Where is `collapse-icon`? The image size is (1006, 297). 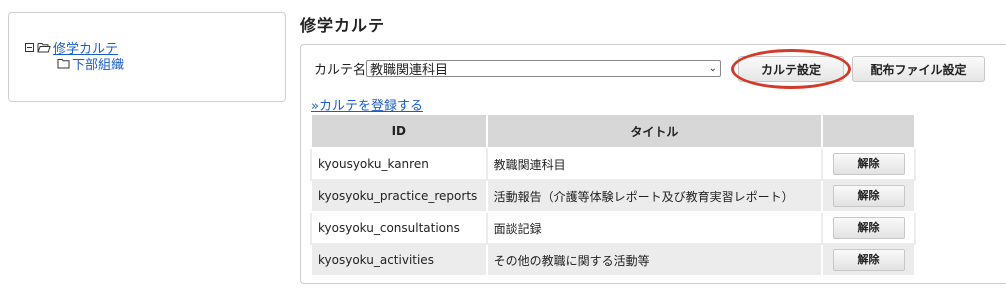 collapse-icon is located at coordinates (31, 47).